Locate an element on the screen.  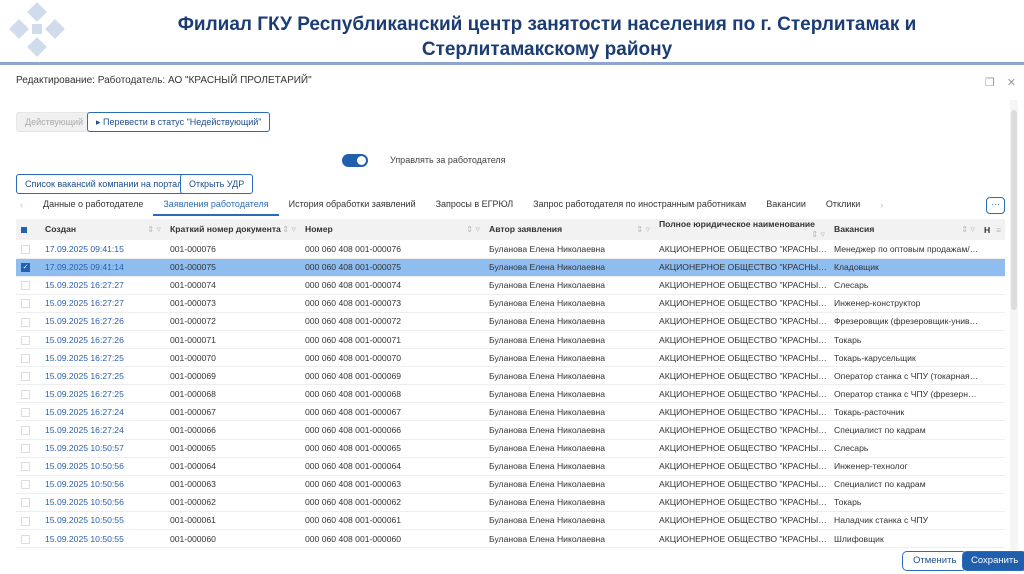
cancel-button: Отменить is located at coordinates (935, 561).